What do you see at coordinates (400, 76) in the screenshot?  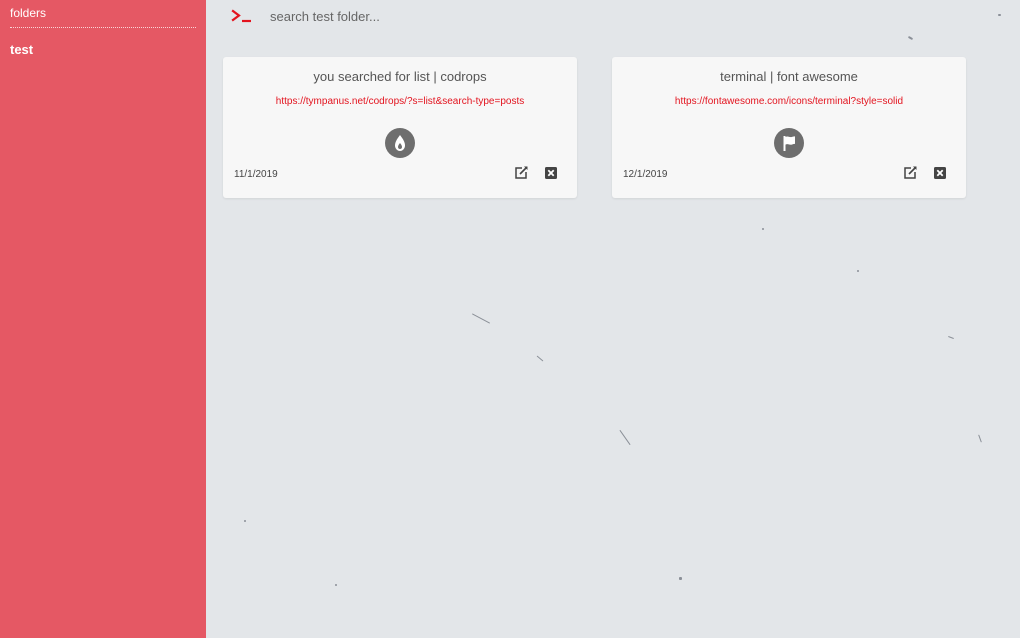 I see `card-title: you searched for list | codrops` at bounding box center [400, 76].